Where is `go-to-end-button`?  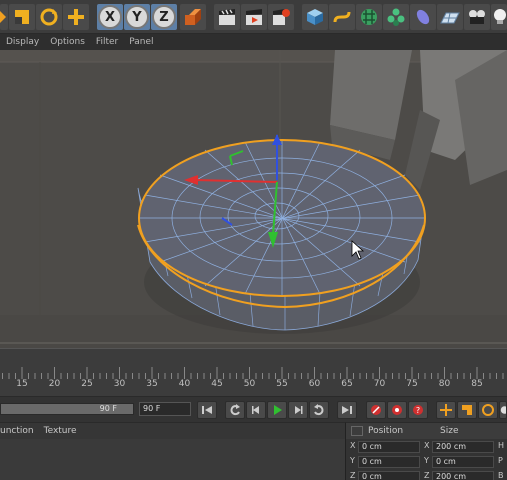 go-to-end-button is located at coordinates (347, 410).